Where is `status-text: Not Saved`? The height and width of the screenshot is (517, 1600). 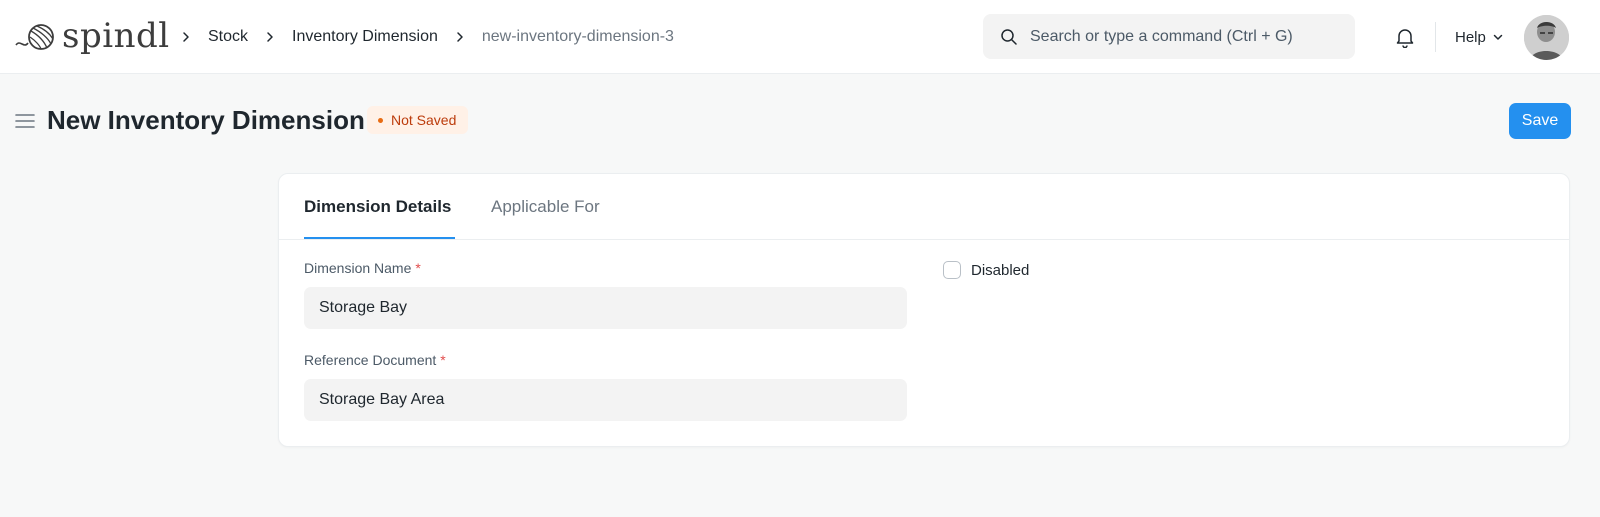 status-text: Not Saved is located at coordinates (424, 120).